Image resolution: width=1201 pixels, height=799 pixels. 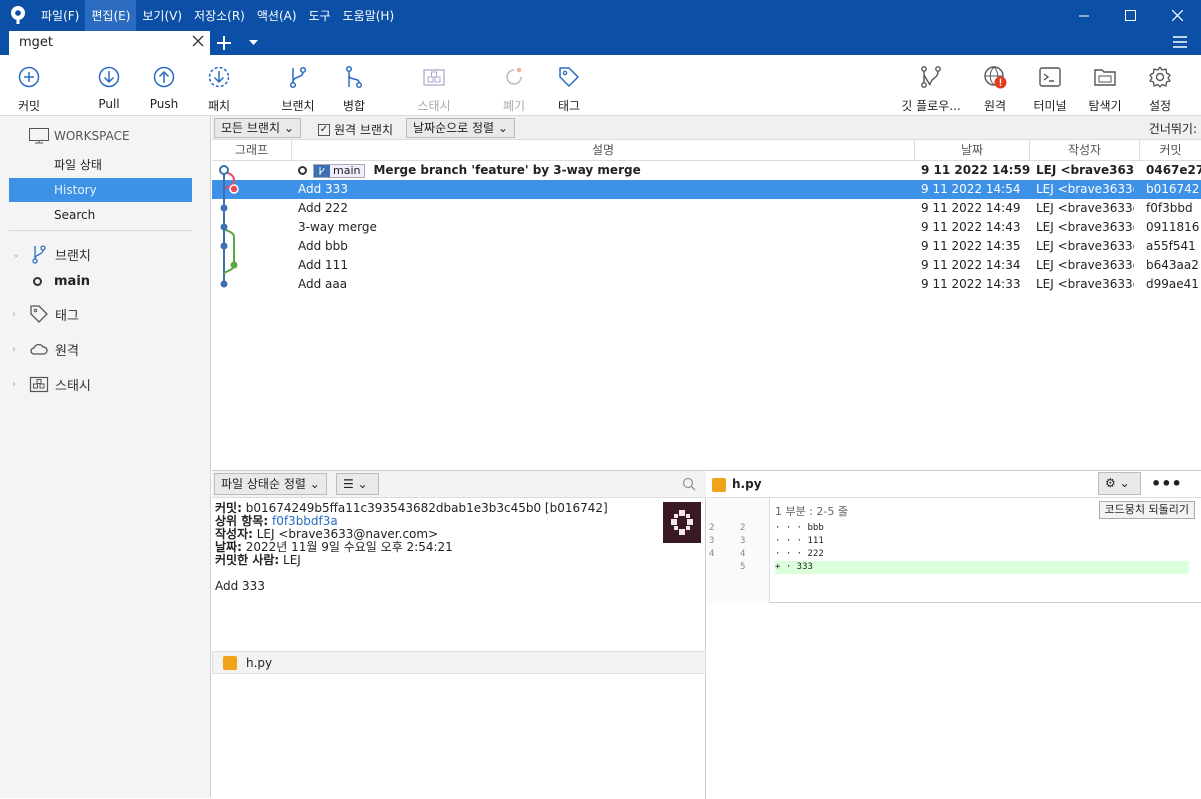 What do you see at coordinates (198, 41) in the screenshot?
I see `tab-close-icon` at bounding box center [198, 41].